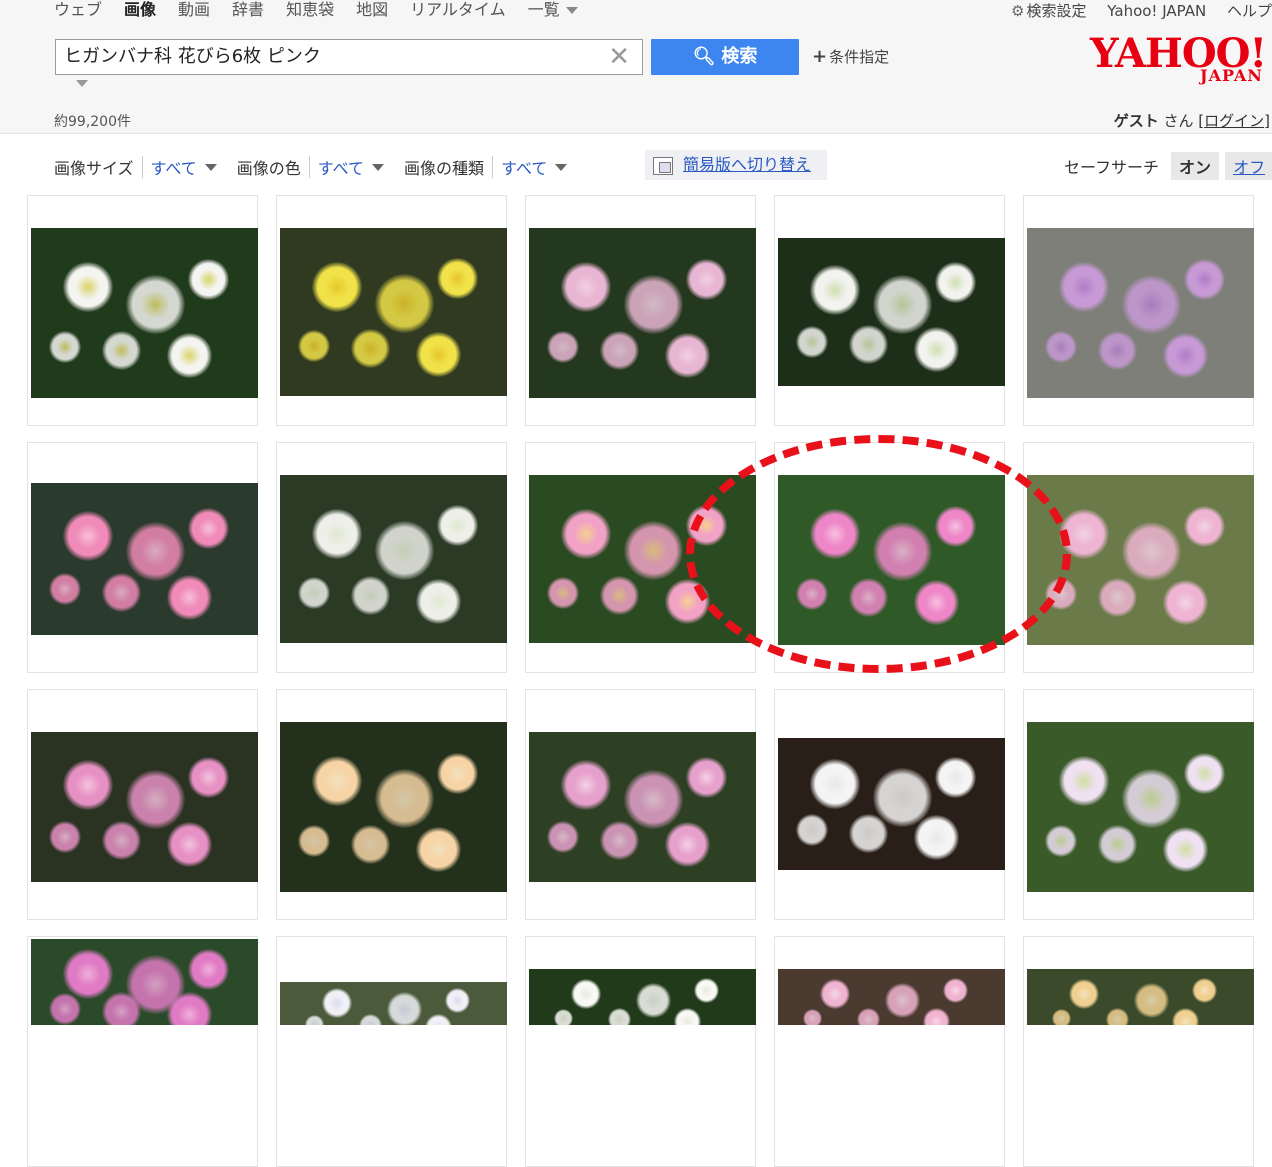  I want to click on yahoo-japan-link: Yahoo! JAPAN, so click(1156, 11).